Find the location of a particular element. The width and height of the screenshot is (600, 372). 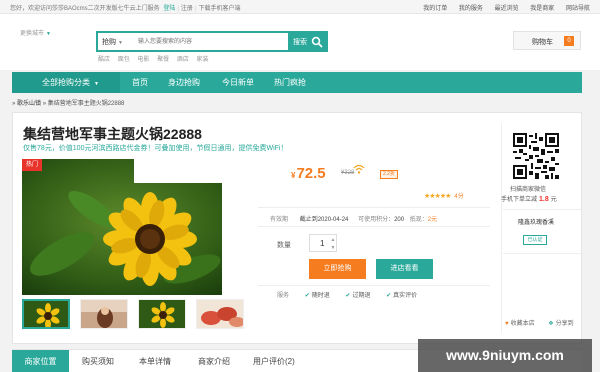

mobile-discount-unit: 元 is located at coordinates (553, 200).